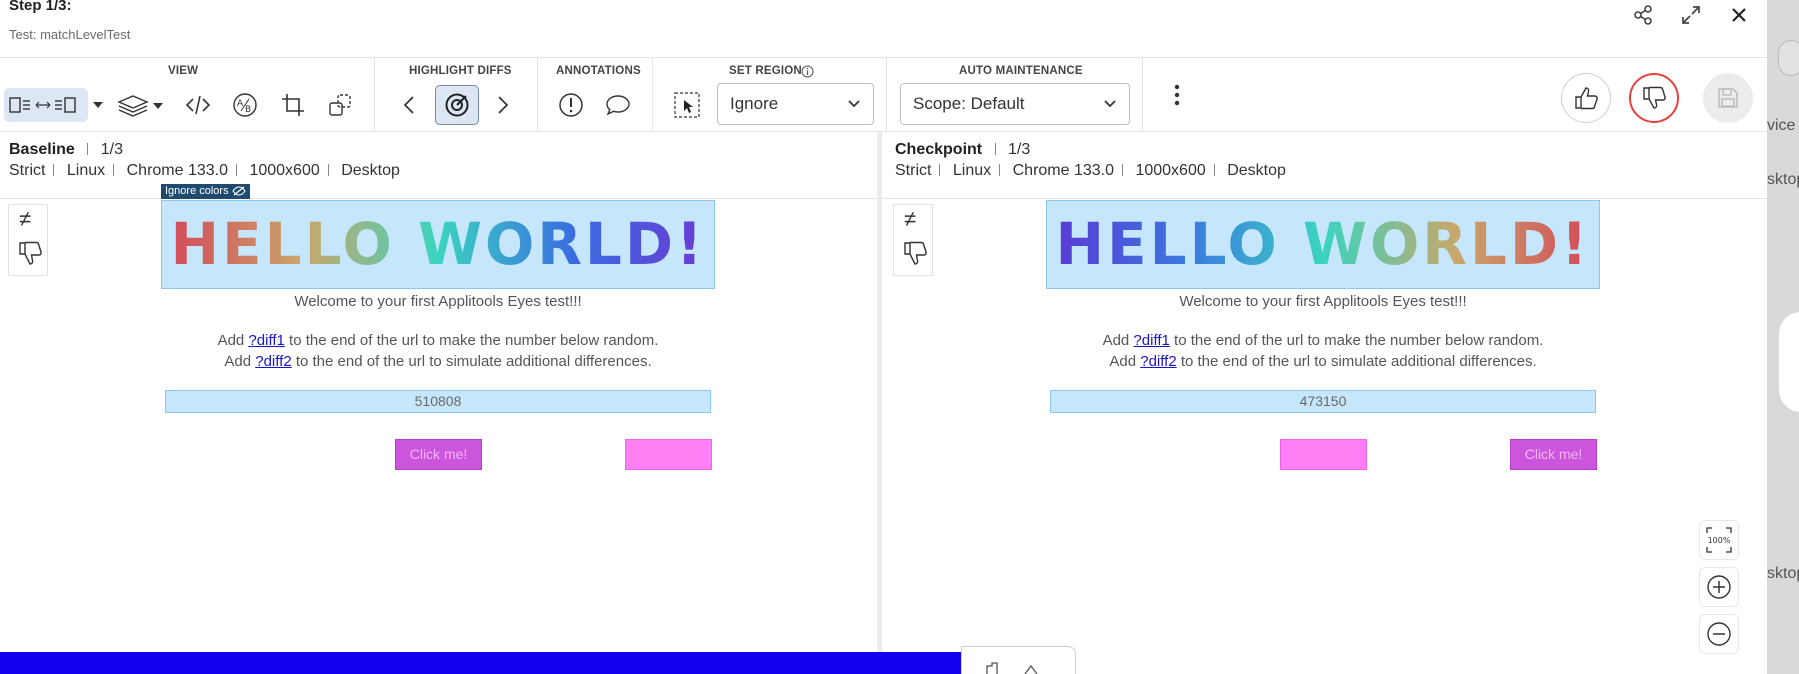 This screenshot has height=674, width=1799. I want to click on ab-compare-icon: AB, so click(245, 105).